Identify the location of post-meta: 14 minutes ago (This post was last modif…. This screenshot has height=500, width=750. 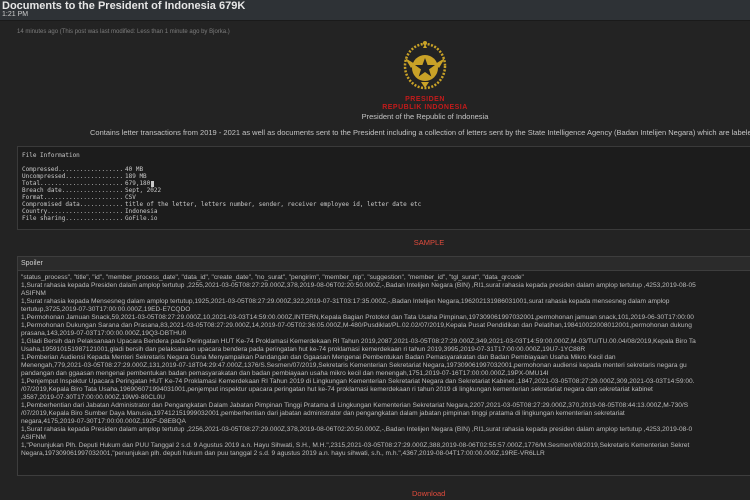
(123, 32).